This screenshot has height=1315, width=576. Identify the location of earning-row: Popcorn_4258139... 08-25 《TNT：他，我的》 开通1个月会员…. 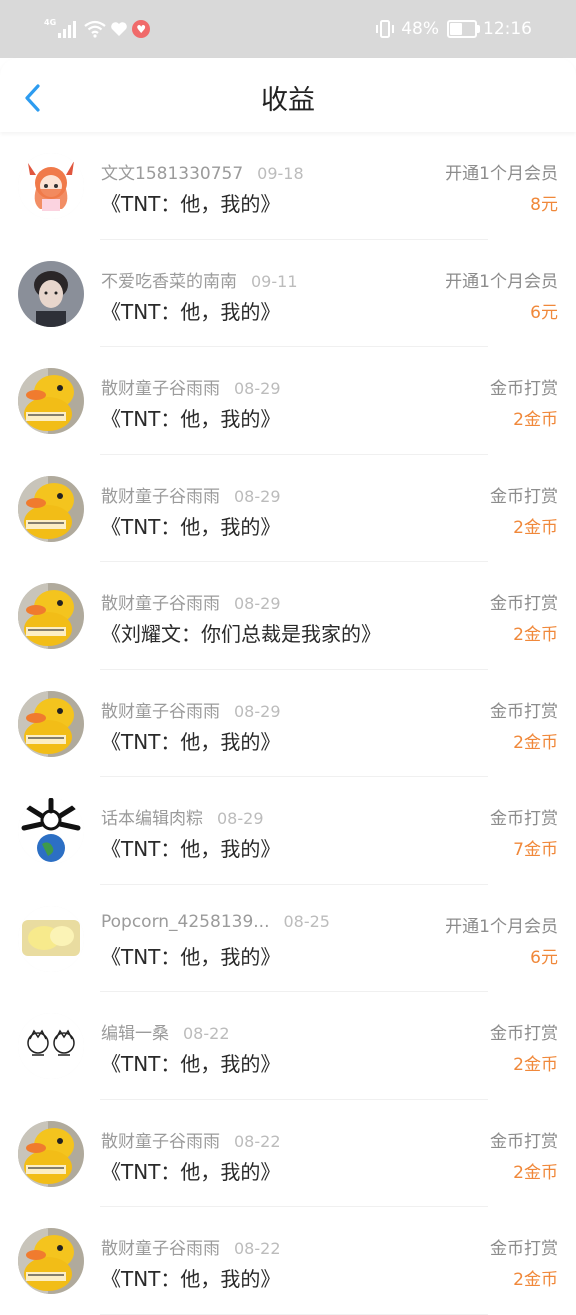
(288, 939).